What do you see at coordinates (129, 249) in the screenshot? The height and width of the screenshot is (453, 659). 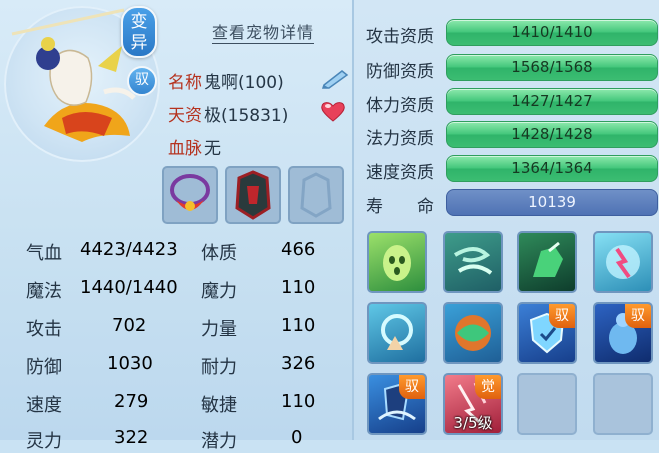 I see `hp-value: 4423/4423` at bounding box center [129, 249].